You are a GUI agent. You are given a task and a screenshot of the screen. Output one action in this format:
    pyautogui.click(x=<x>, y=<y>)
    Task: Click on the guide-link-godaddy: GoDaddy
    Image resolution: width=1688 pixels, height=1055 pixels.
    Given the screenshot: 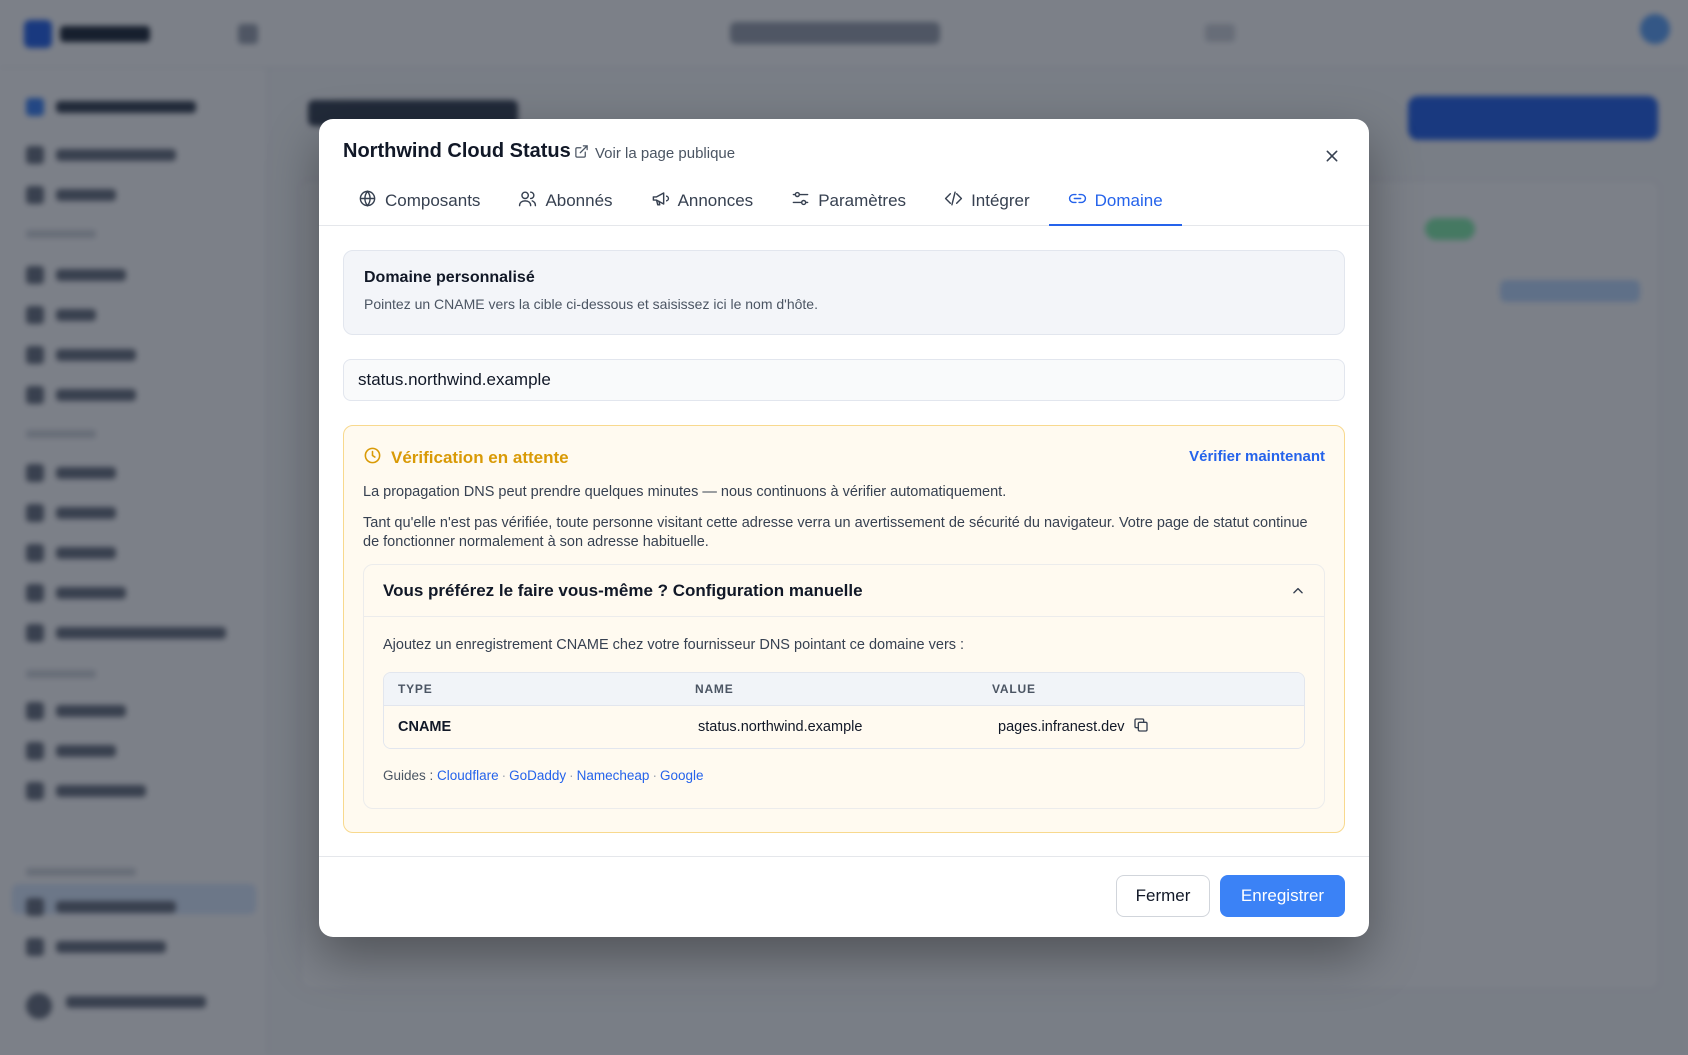 What is the action you would take?
    pyautogui.click(x=537, y=775)
    